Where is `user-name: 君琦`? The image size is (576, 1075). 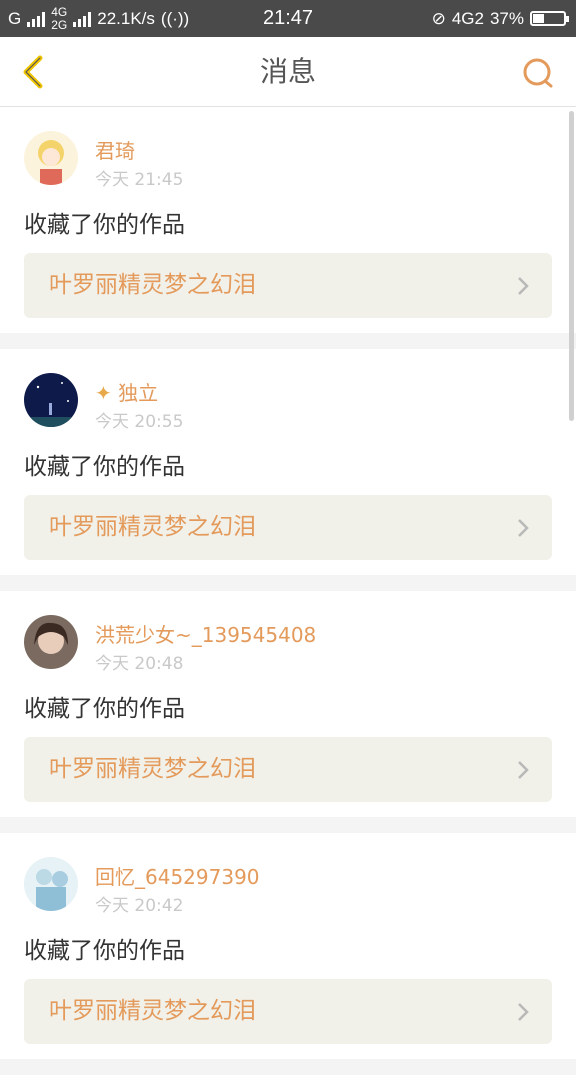
user-name: 君琦 is located at coordinates (115, 149).